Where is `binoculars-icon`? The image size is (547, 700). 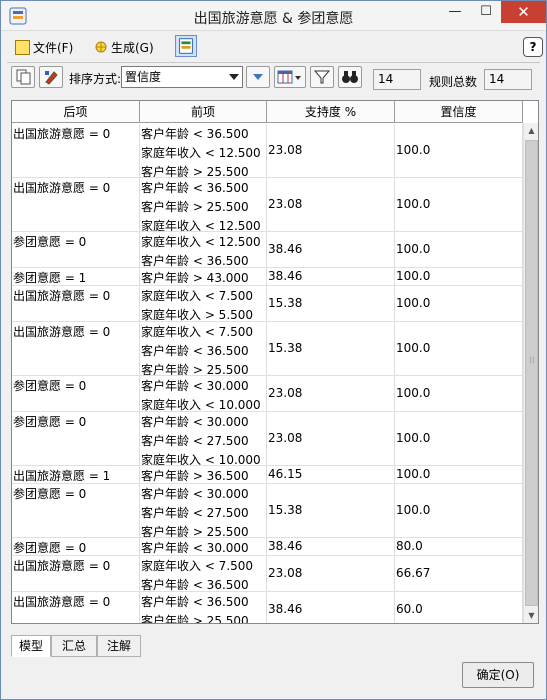
binoculars-icon is located at coordinates (350, 77).